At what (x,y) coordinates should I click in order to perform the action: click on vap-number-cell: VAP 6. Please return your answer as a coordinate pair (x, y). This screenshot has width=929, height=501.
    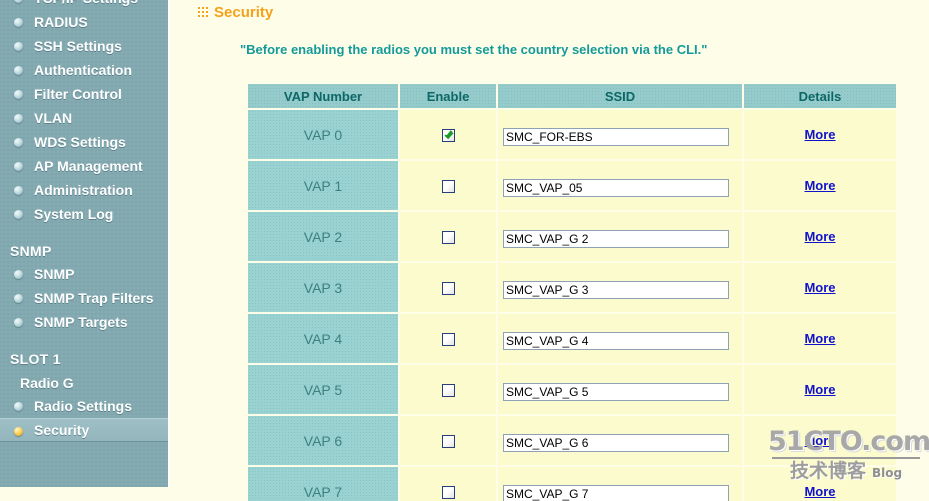
    Looking at the image, I should click on (323, 440).